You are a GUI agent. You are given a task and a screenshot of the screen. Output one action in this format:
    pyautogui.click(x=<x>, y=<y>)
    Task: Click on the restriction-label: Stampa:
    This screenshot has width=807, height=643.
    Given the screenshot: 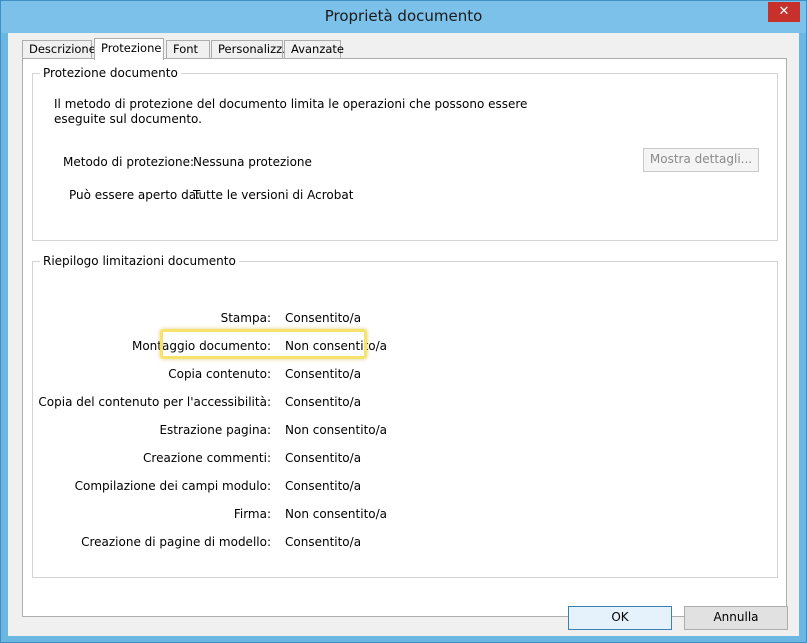 What is the action you would take?
    pyautogui.click(x=245, y=318)
    